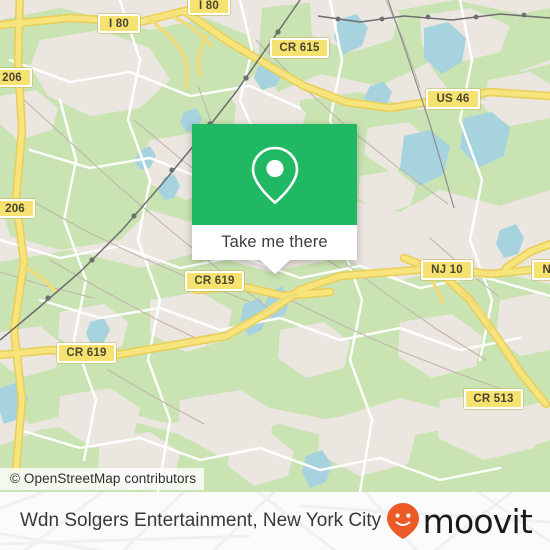  I want to click on callout-action-label: Take me there, so click(274, 242).